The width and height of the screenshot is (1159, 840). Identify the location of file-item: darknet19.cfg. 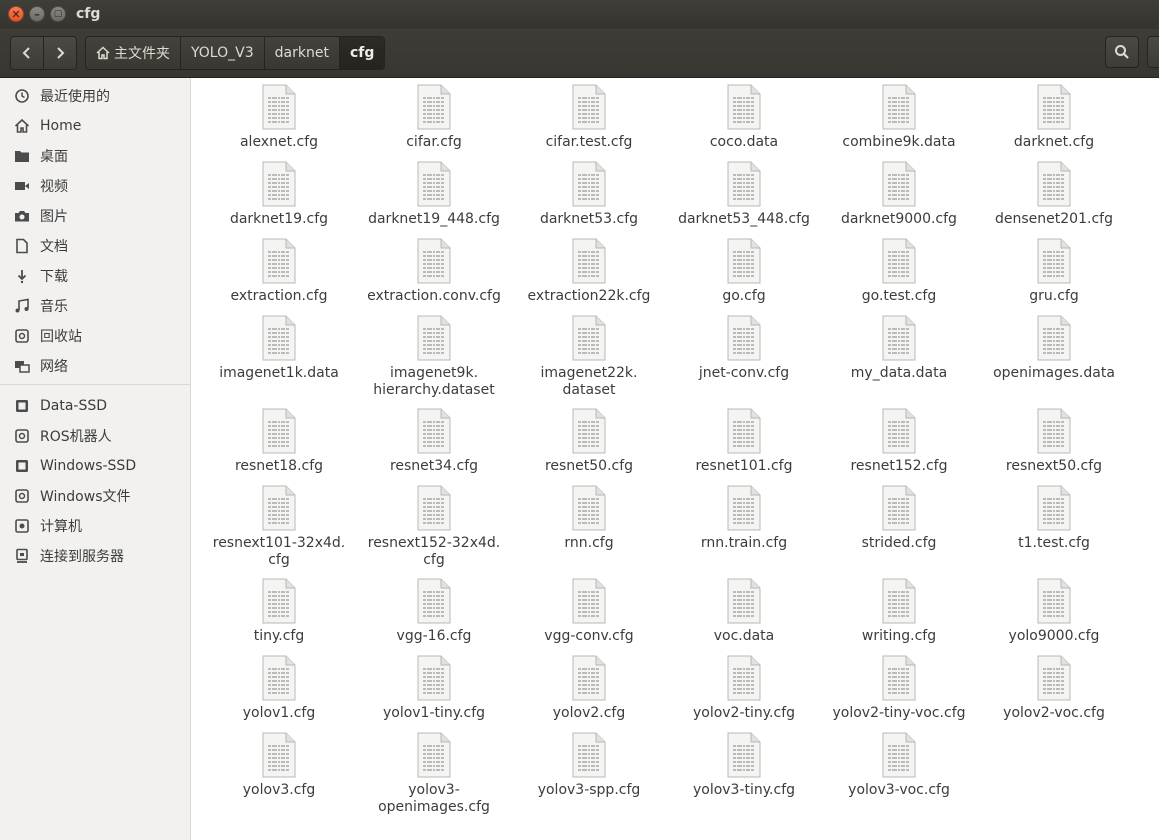
(279, 194).